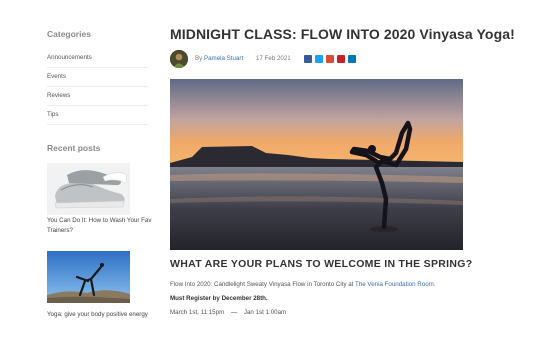 The width and height of the screenshot is (551, 350). Describe the element at coordinates (341, 59) in the screenshot. I see `pinterest-icon` at that location.